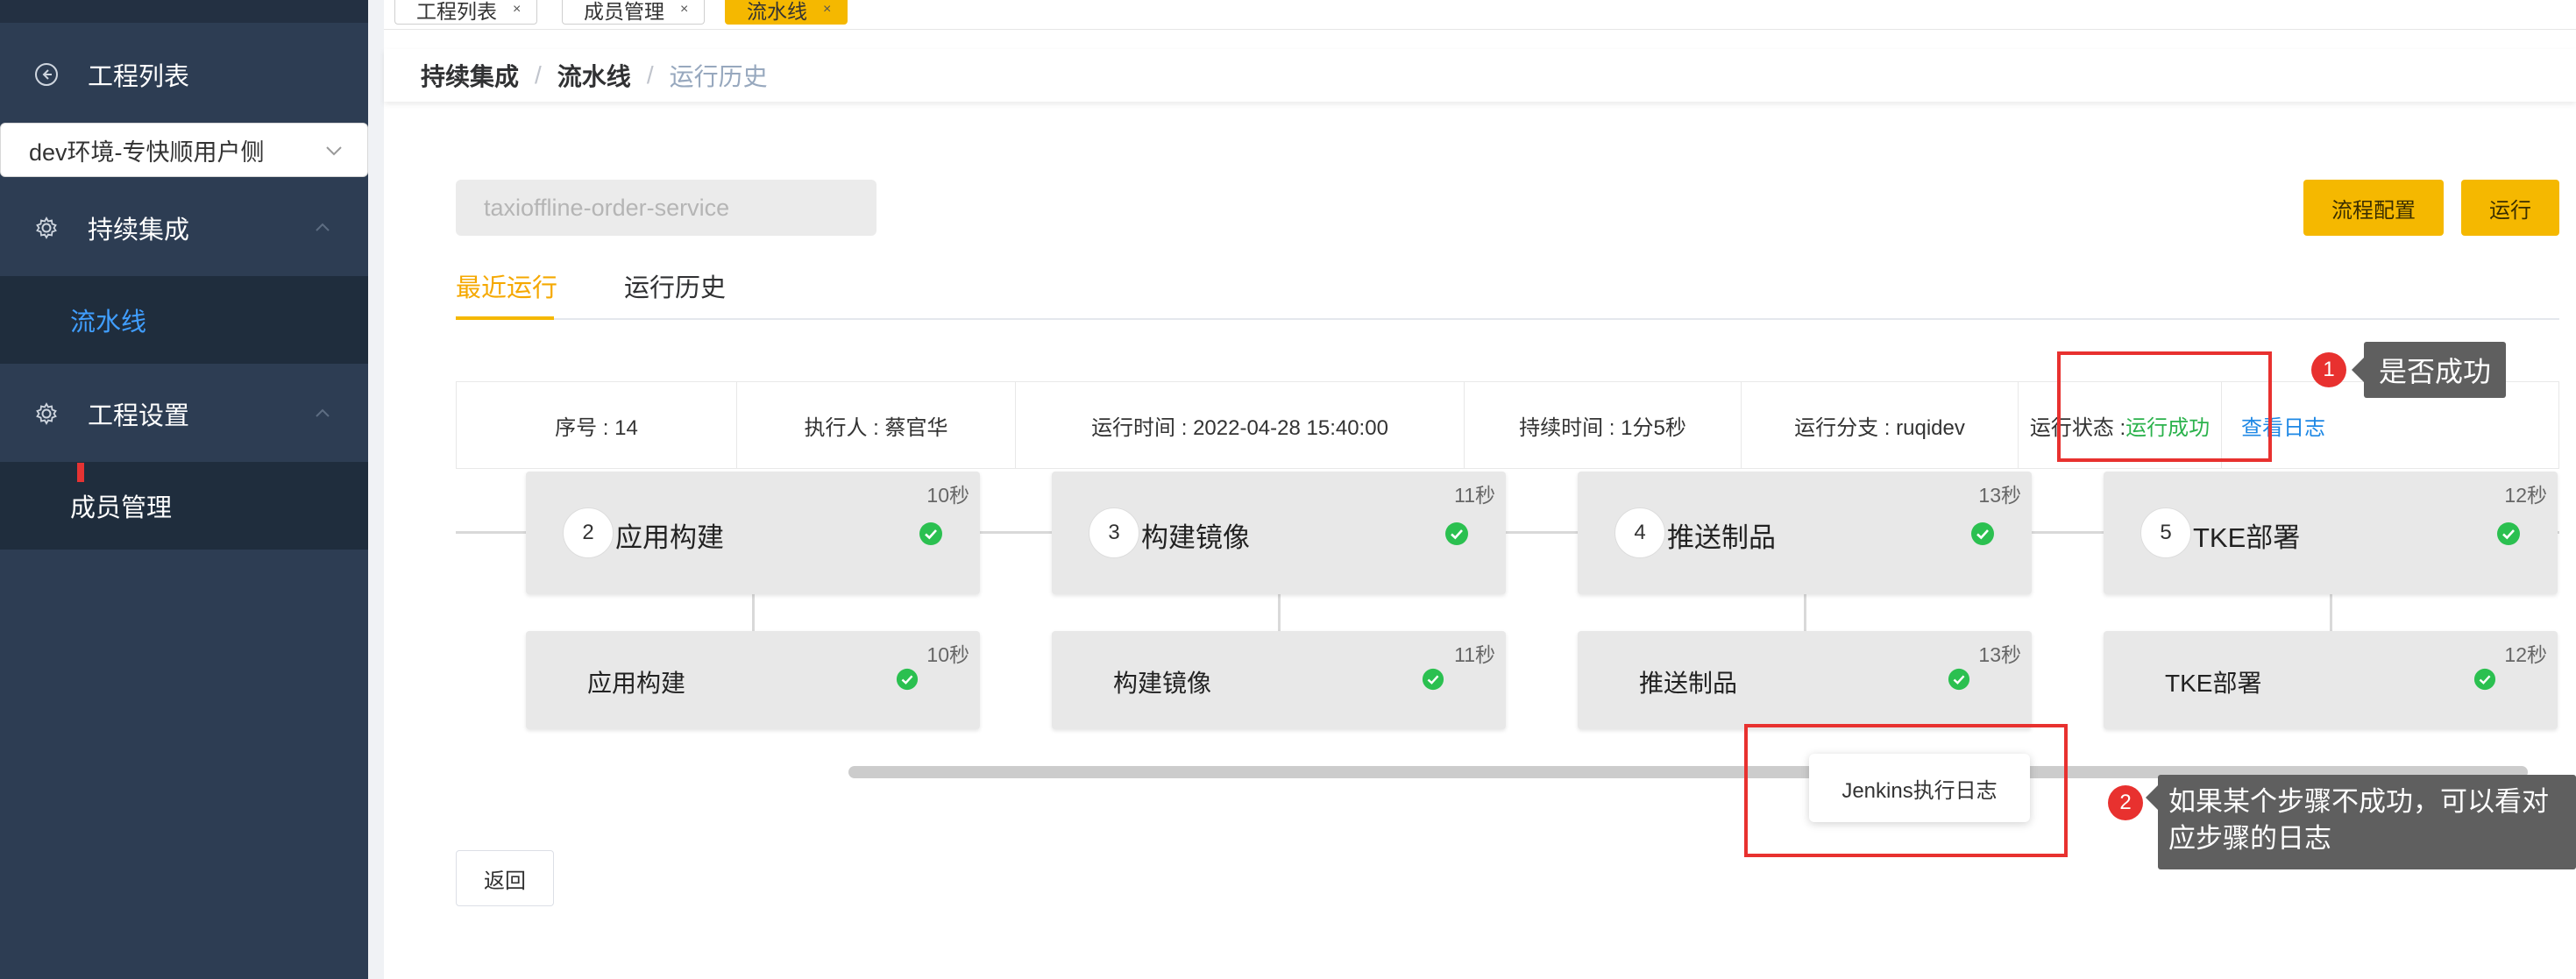  I want to click on annotation-text: 如果某个步骤不成功，可以看对, so click(2358, 802).